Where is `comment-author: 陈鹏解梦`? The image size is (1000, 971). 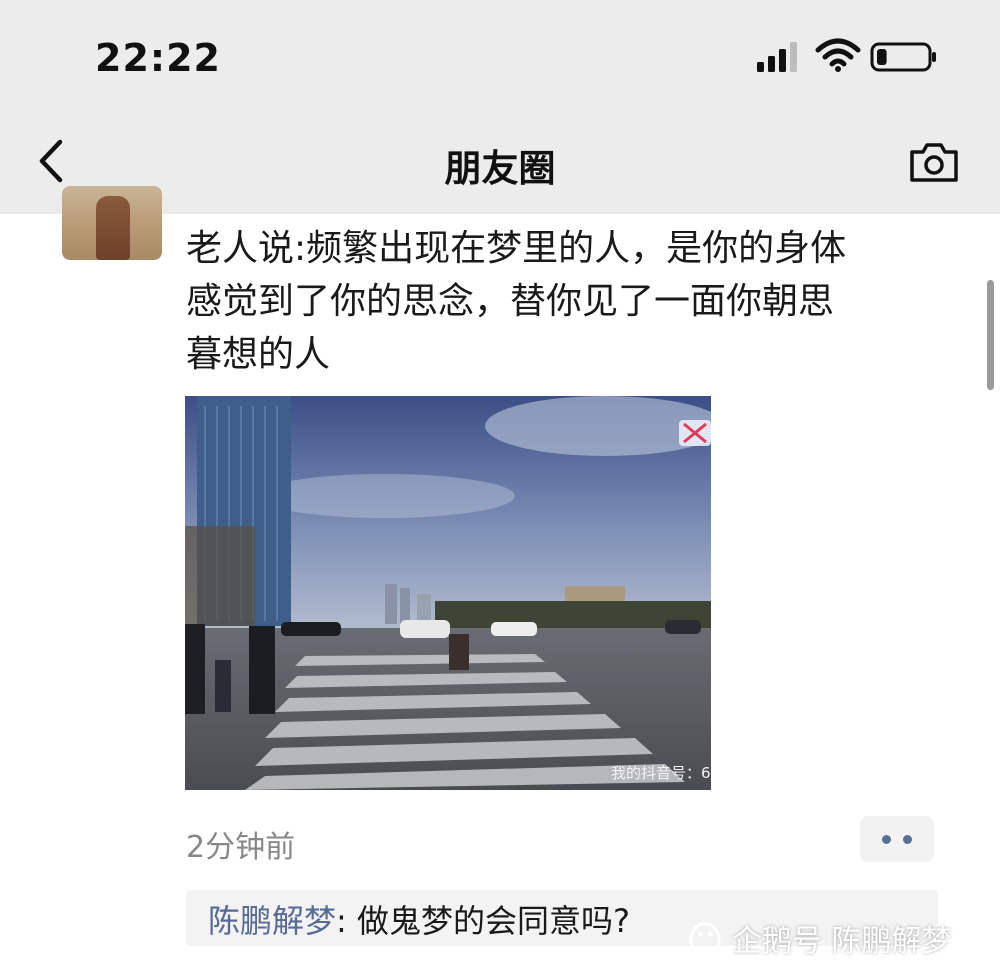 comment-author: 陈鹏解梦 is located at coordinates (272, 921).